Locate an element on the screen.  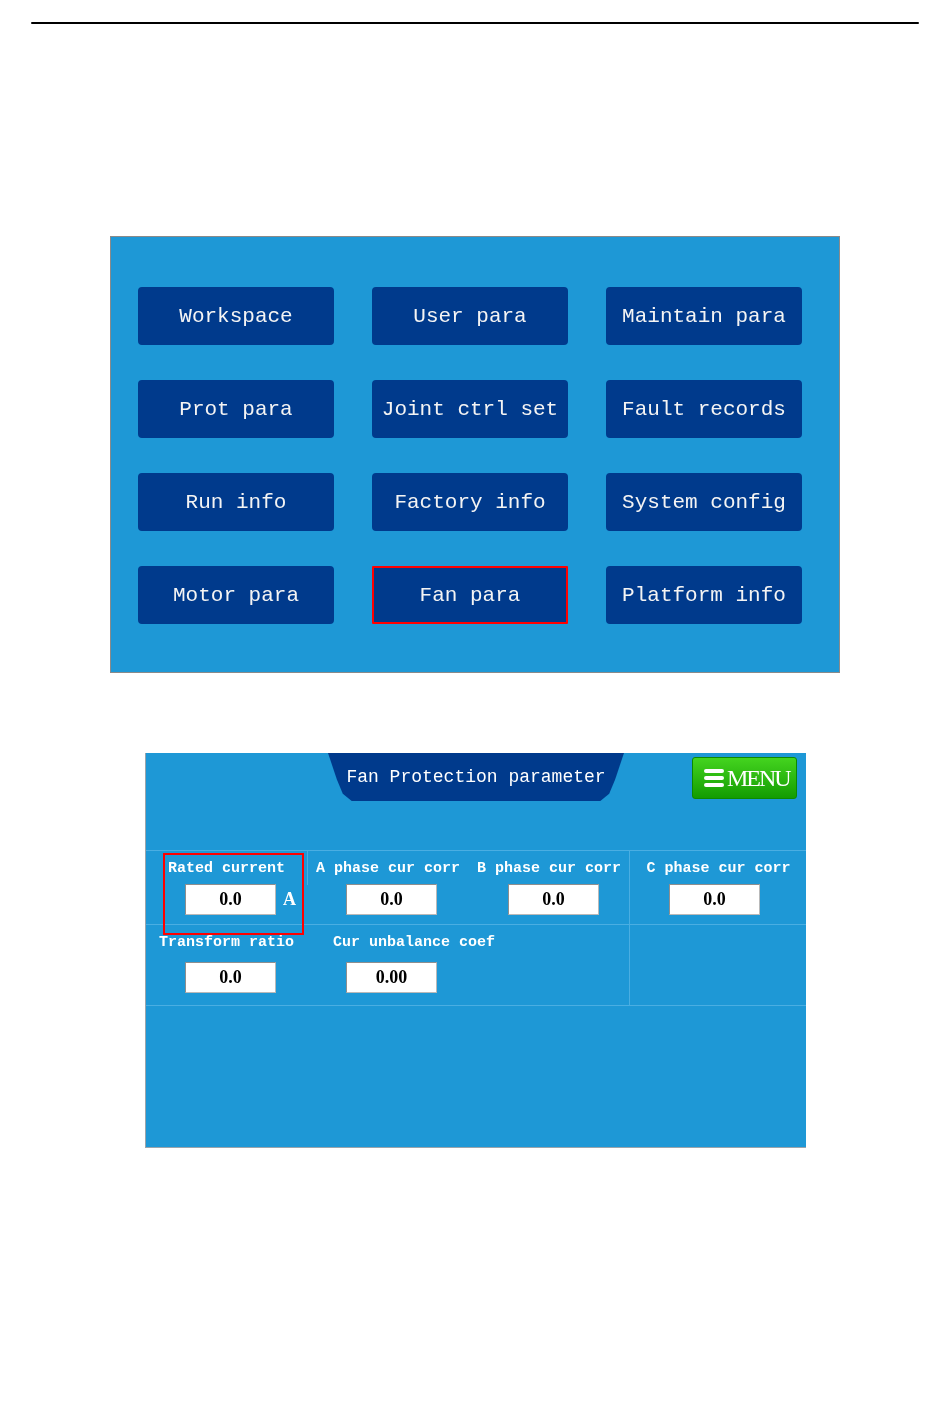
menu-item-button: Fault records is located at coordinates (704, 409).